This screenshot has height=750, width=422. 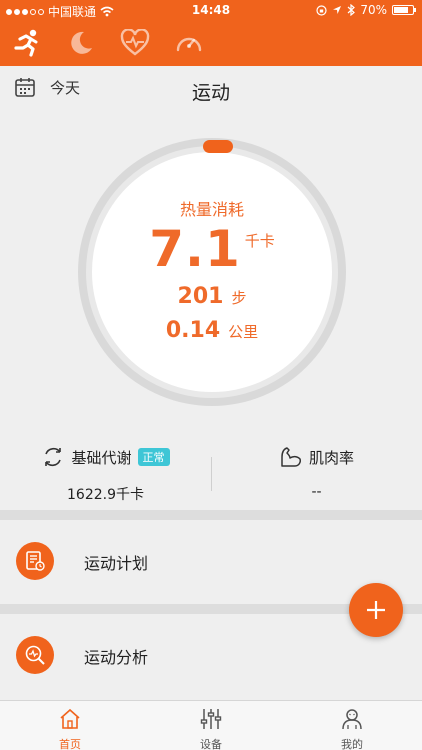 I want to click on profile-icon, so click(x=352, y=719).